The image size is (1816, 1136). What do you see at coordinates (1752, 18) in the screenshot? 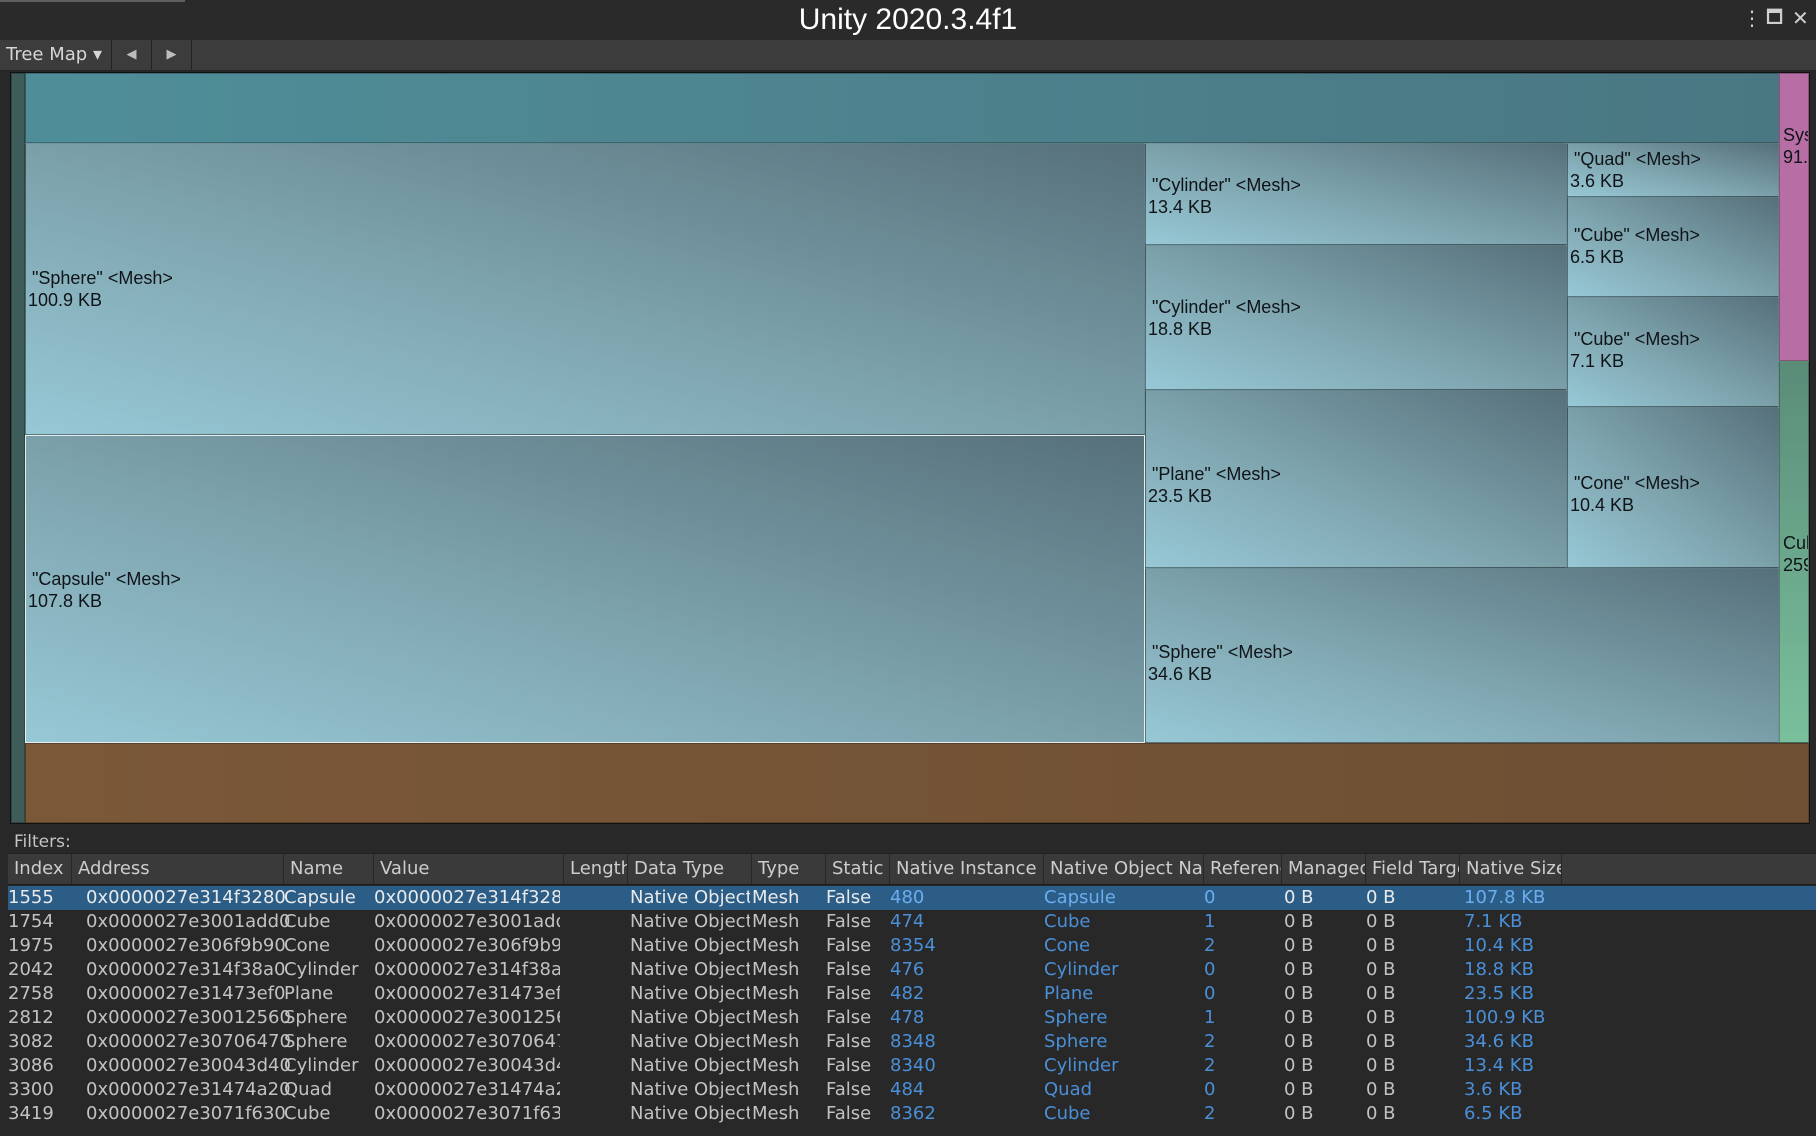
I see `more-options-icon: ⋮` at bounding box center [1752, 18].